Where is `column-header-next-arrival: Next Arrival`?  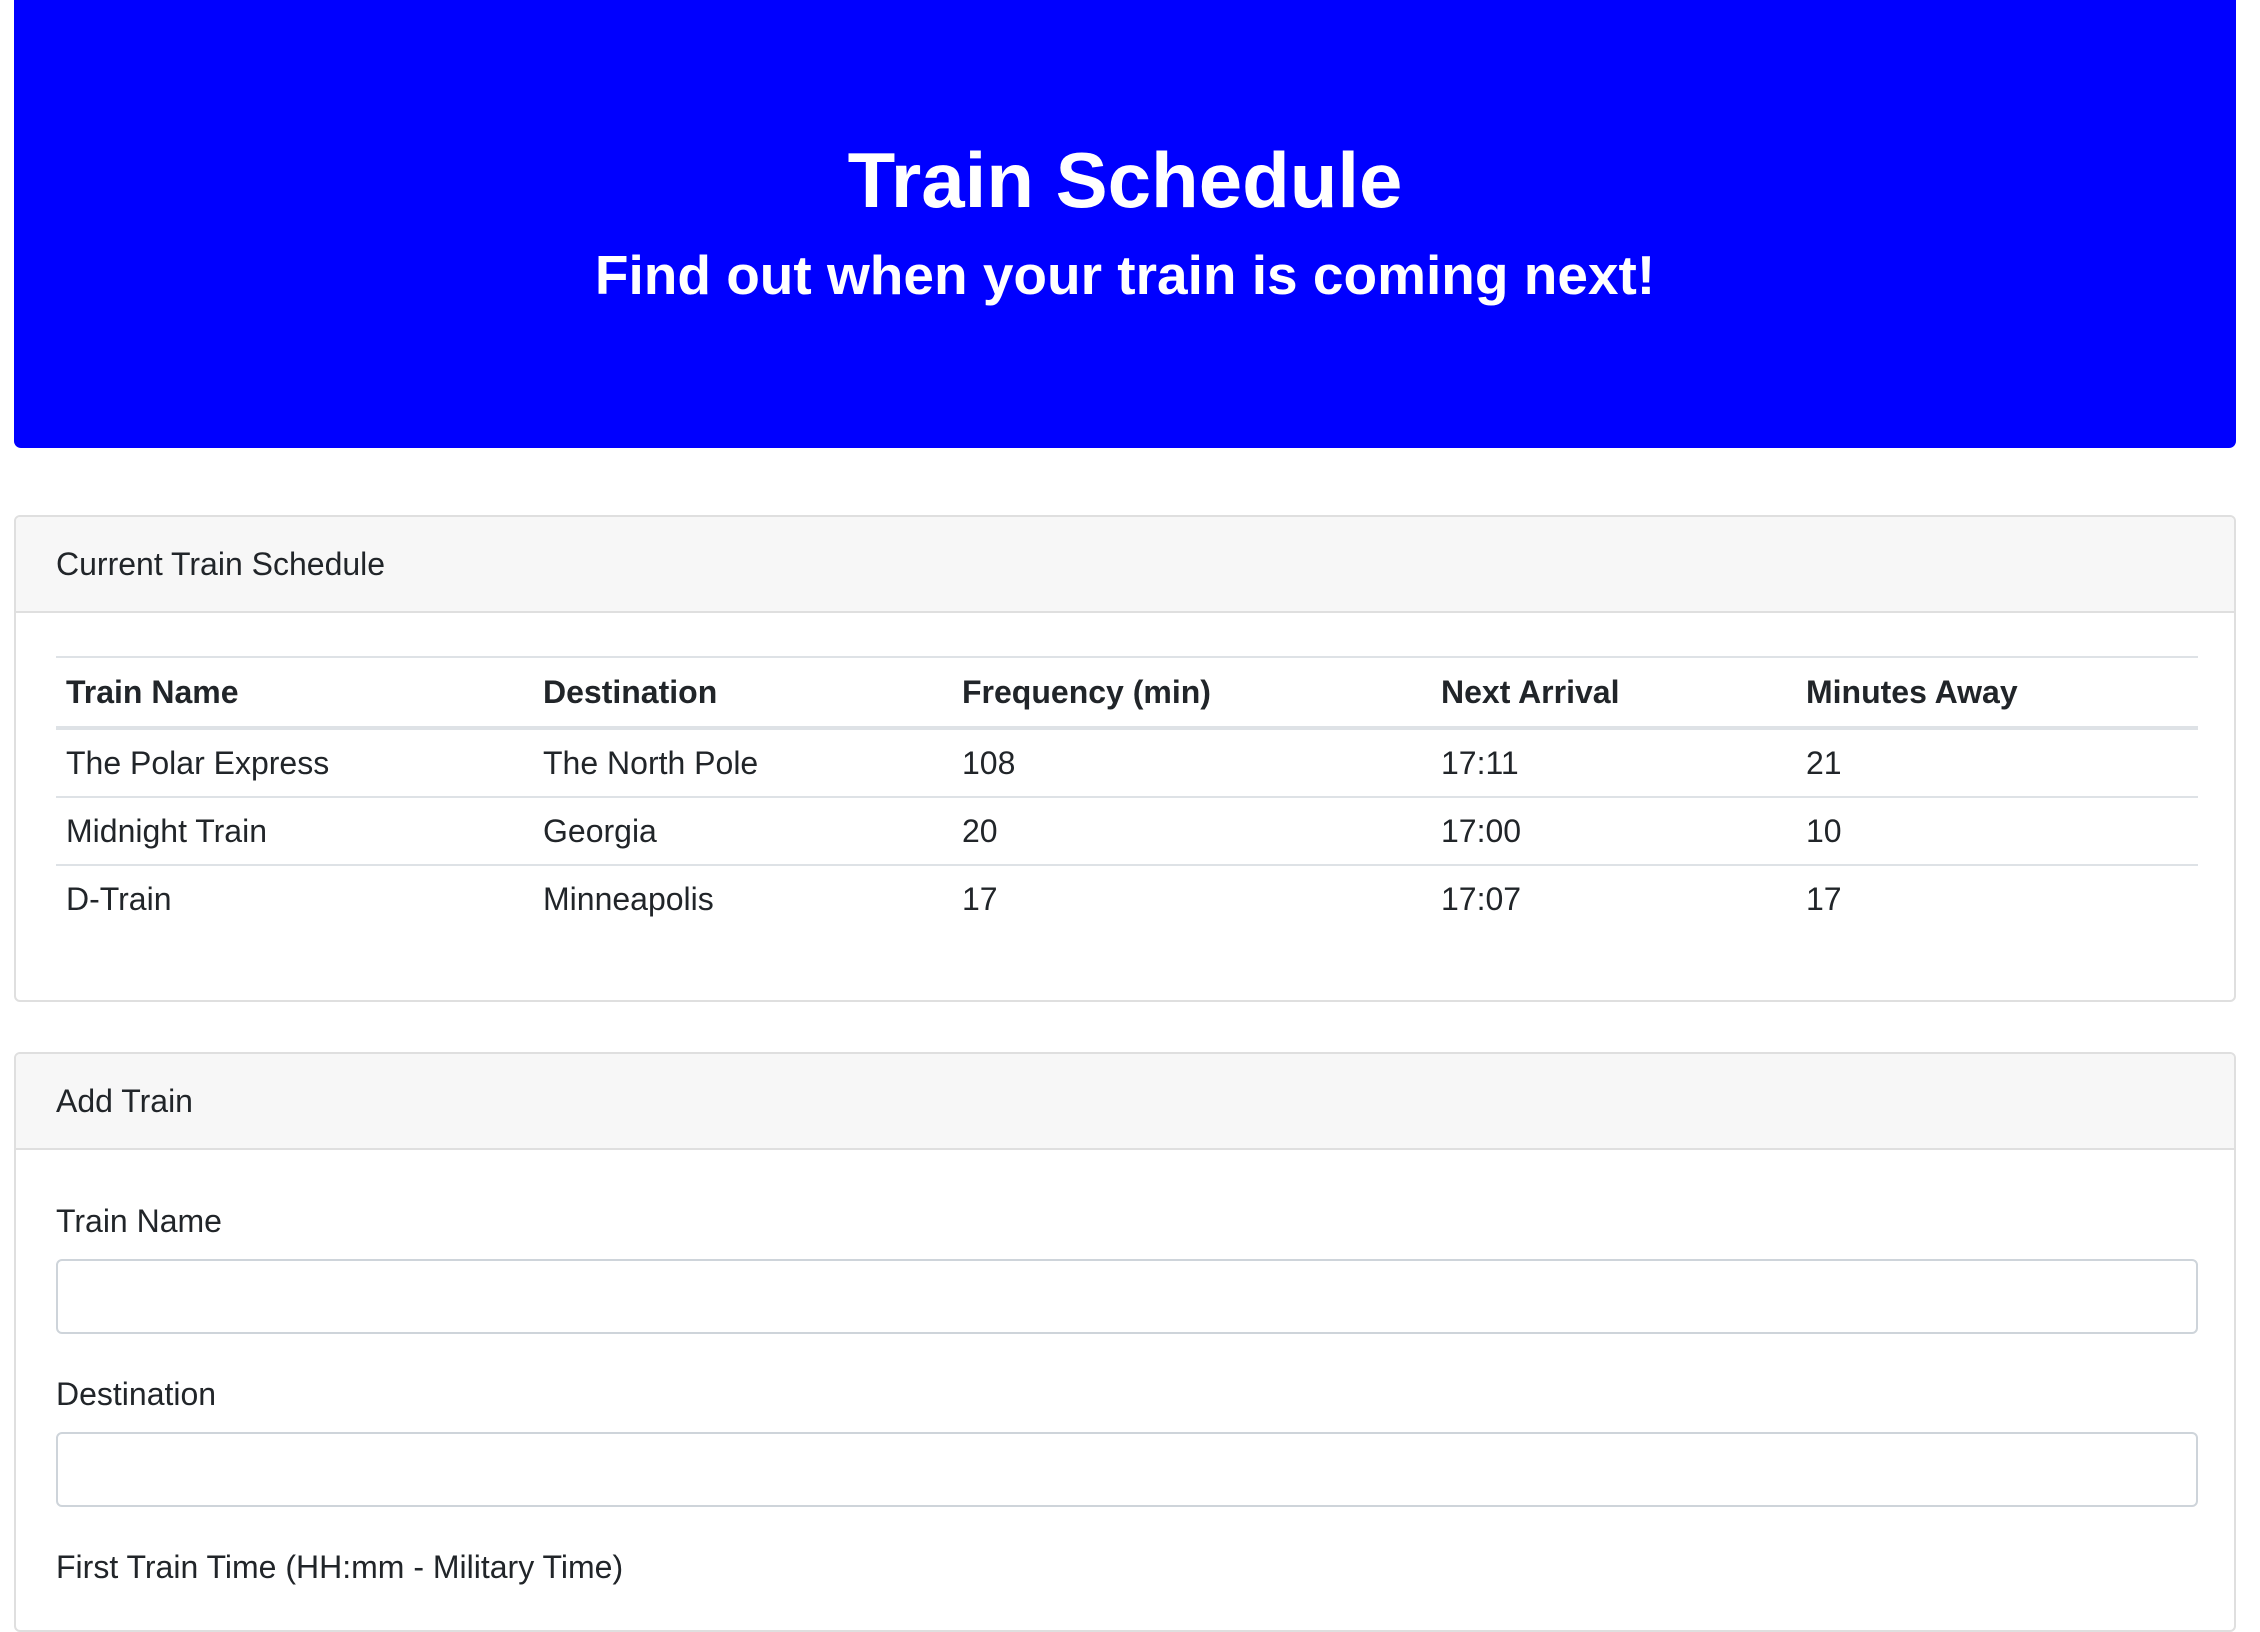
column-header-next-arrival: Next Arrival is located at coordinates (1613, 693).